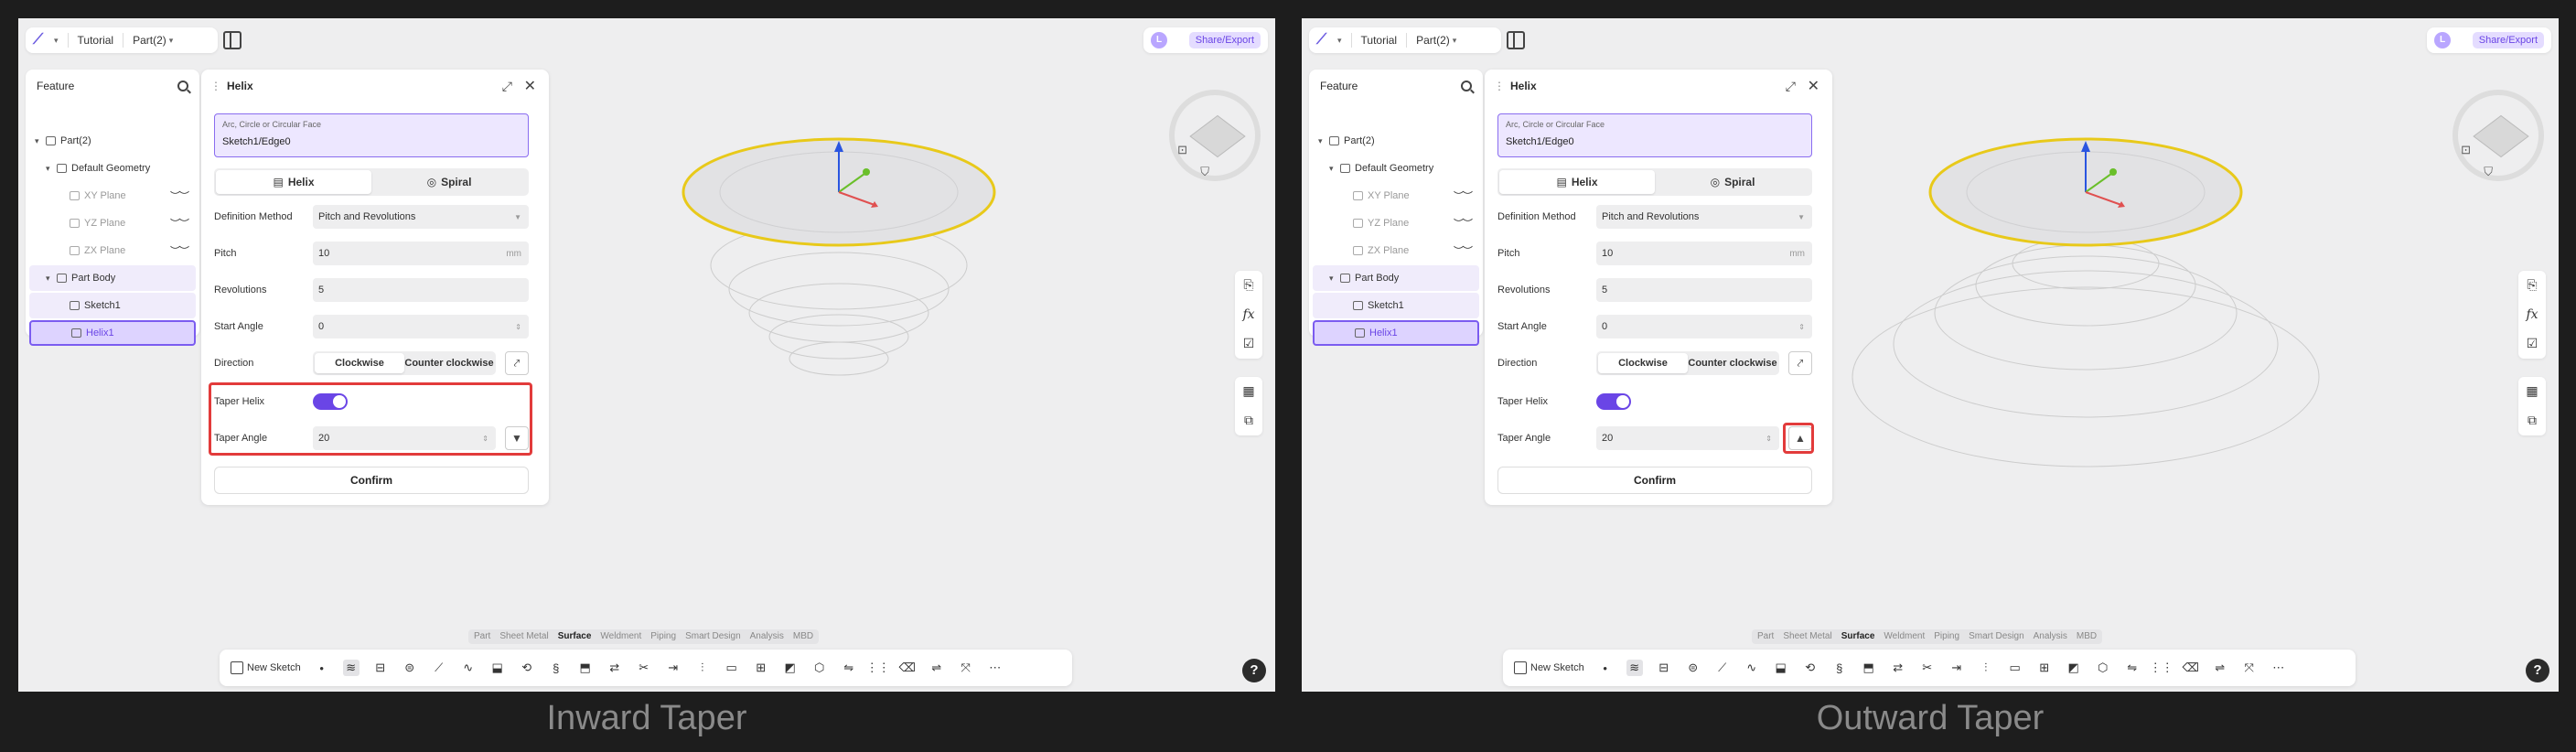 The height and width of the screenshot is (752, 2576). What do you see at coordinates (1613, 401) in the screenshot?
I see `taper-helix-toggle` at bounding box center [1613, 401].